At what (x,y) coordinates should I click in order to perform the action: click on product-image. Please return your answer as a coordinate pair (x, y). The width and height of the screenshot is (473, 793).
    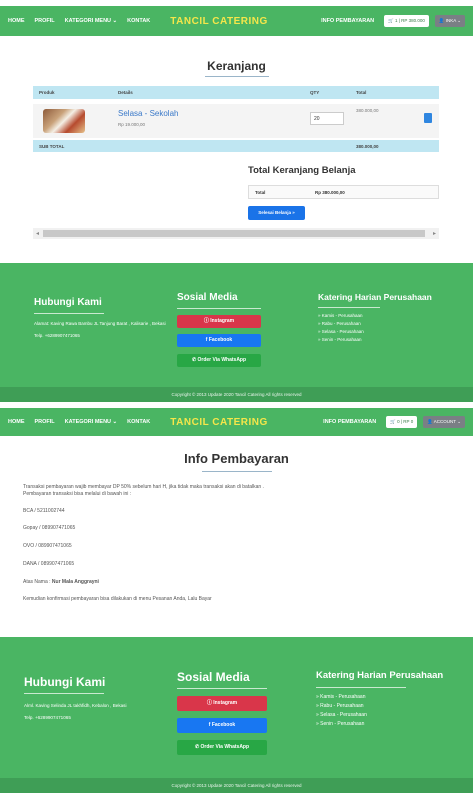
    Looking at the image, I should click on (64, 121).